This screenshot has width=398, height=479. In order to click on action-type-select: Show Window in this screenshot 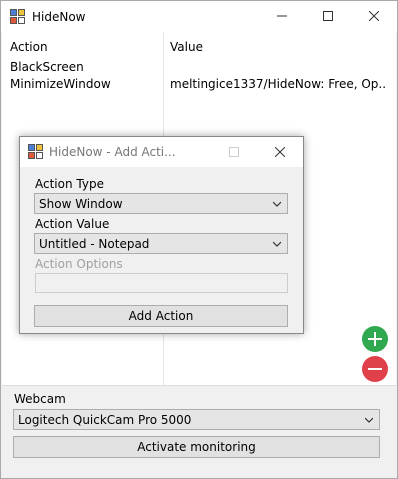, I will do `click(161, 203)`.